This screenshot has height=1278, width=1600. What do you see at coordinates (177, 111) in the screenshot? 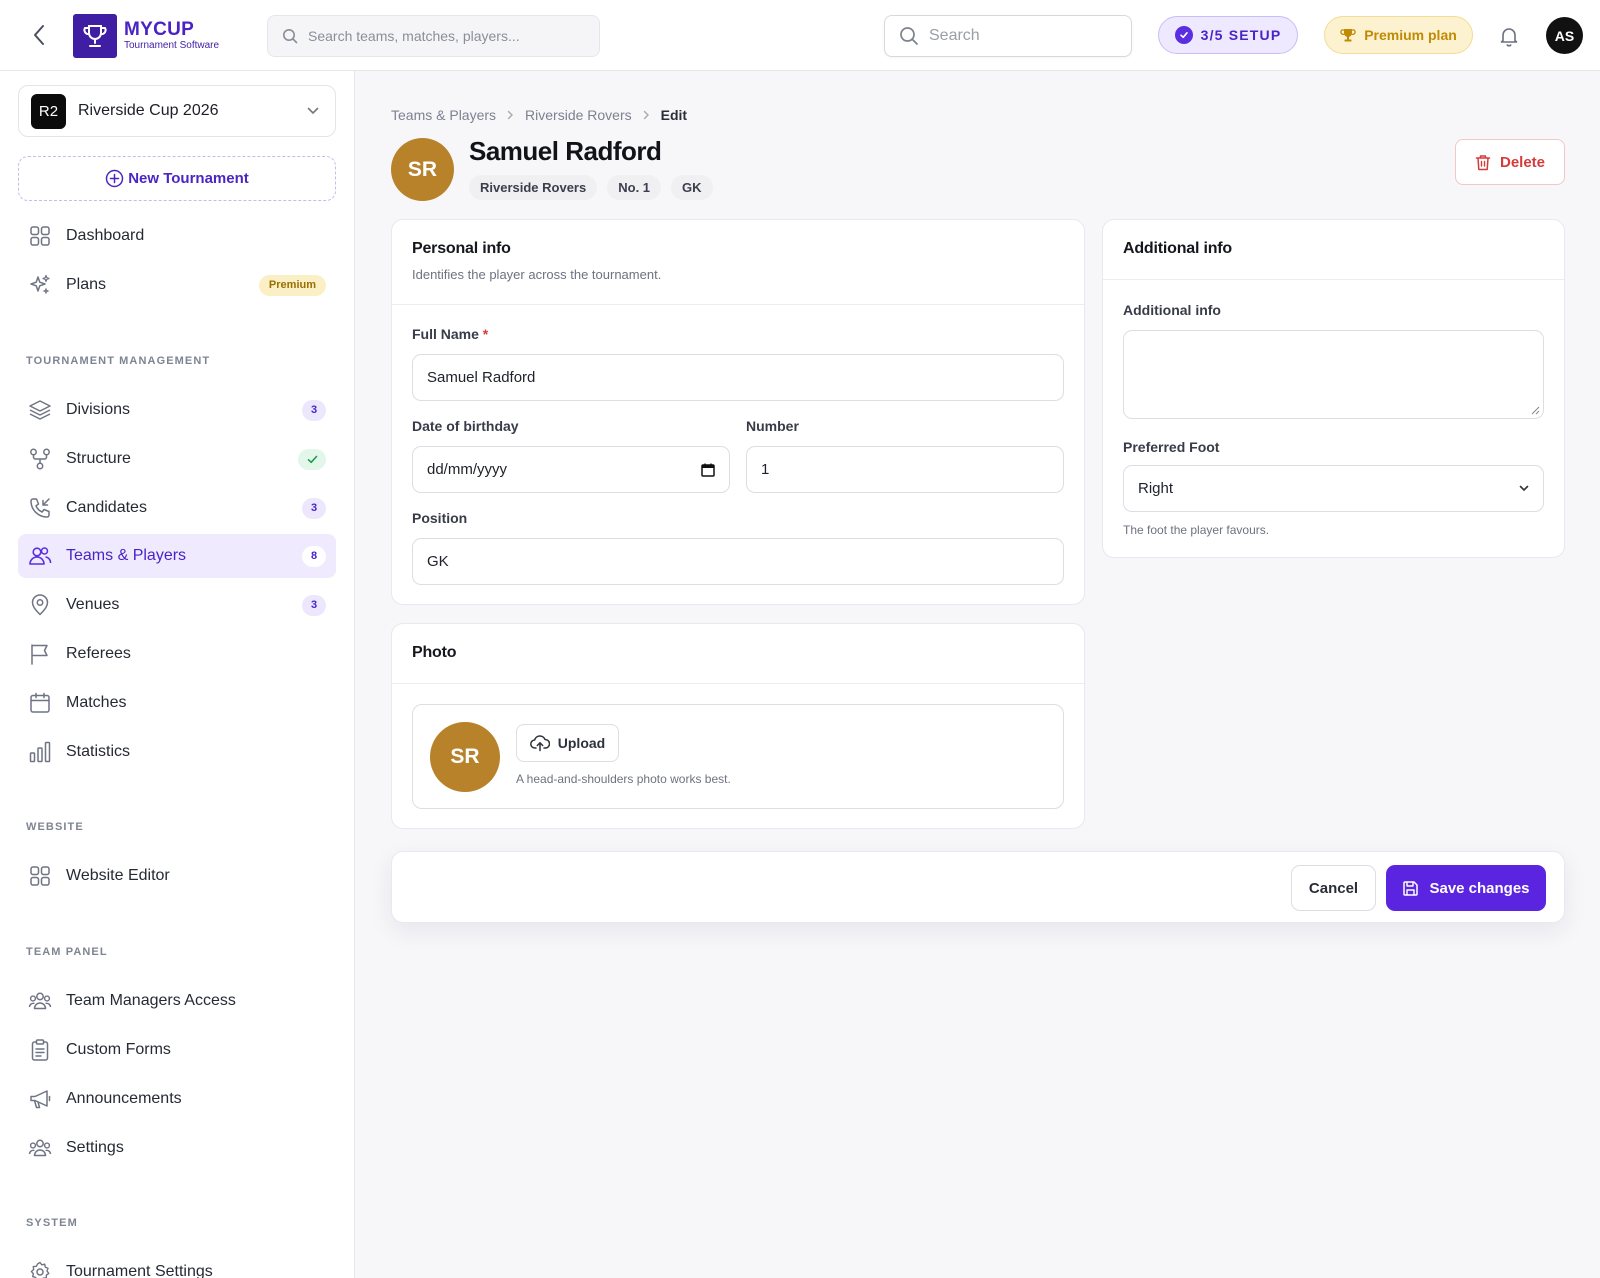
I see `tournament-selector: R2 Riverside Cup 2026` at bounding box center [177, 111].